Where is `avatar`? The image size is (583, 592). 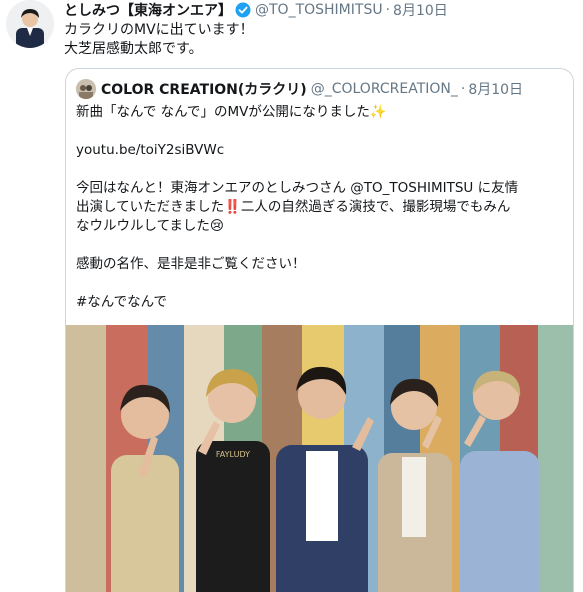
avatar is located at coordinates (30, 24).